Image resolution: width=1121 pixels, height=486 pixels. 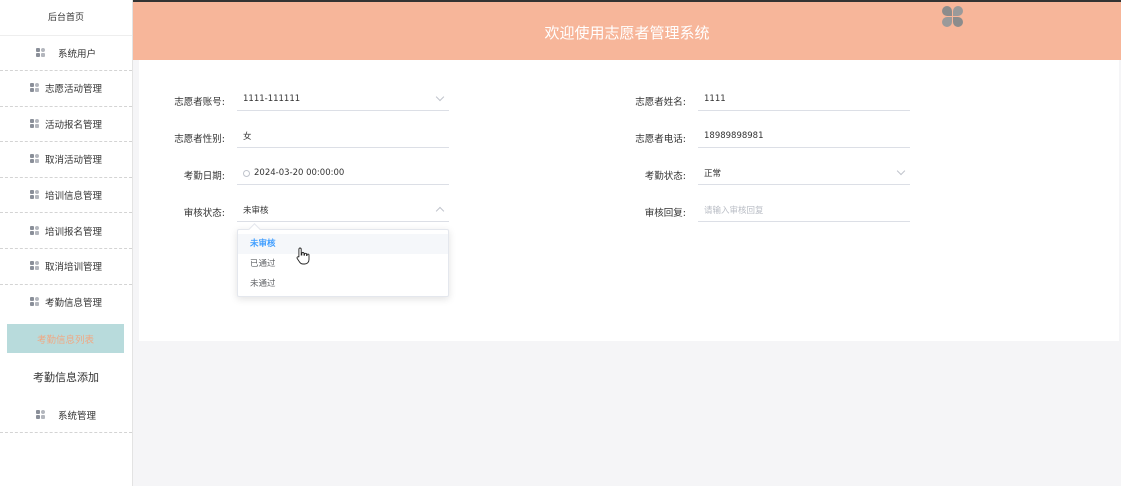 I want to click on user-avatar-icon, so click(x=953, y=17).